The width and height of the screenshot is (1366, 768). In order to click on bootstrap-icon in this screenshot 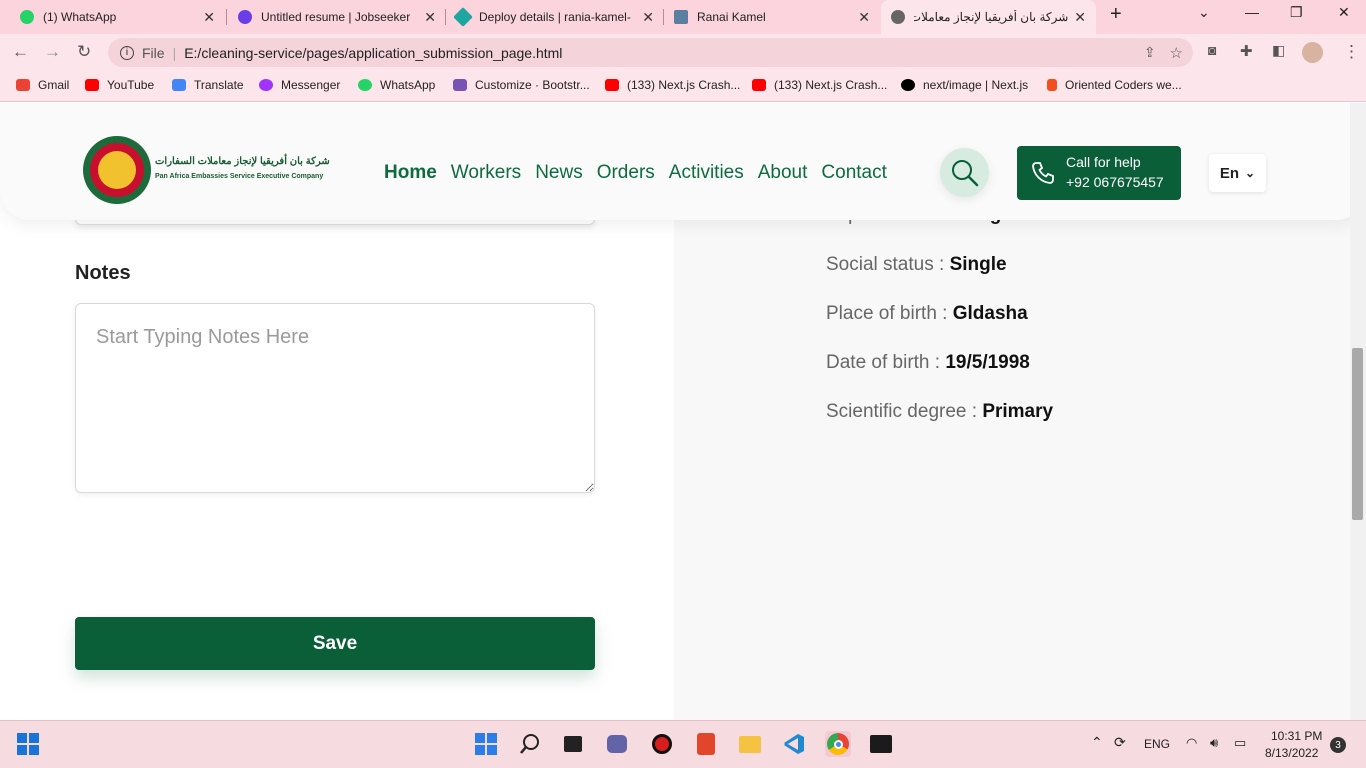, I will do `click(460, 85)`.